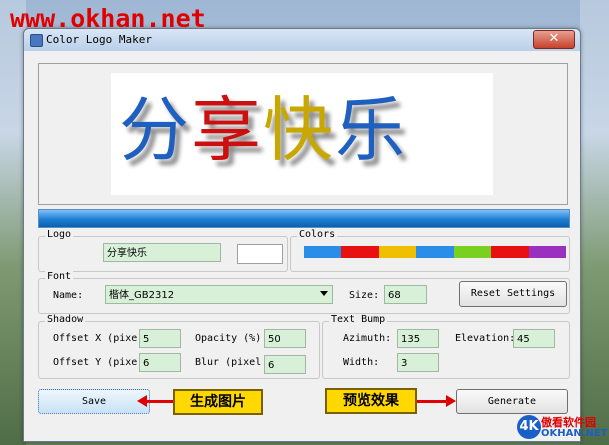 The width and height of the screenshot is (609, 445). Describe the element at coordinates (304, 218) in the screenshot. I see `progress-bar` at that location.